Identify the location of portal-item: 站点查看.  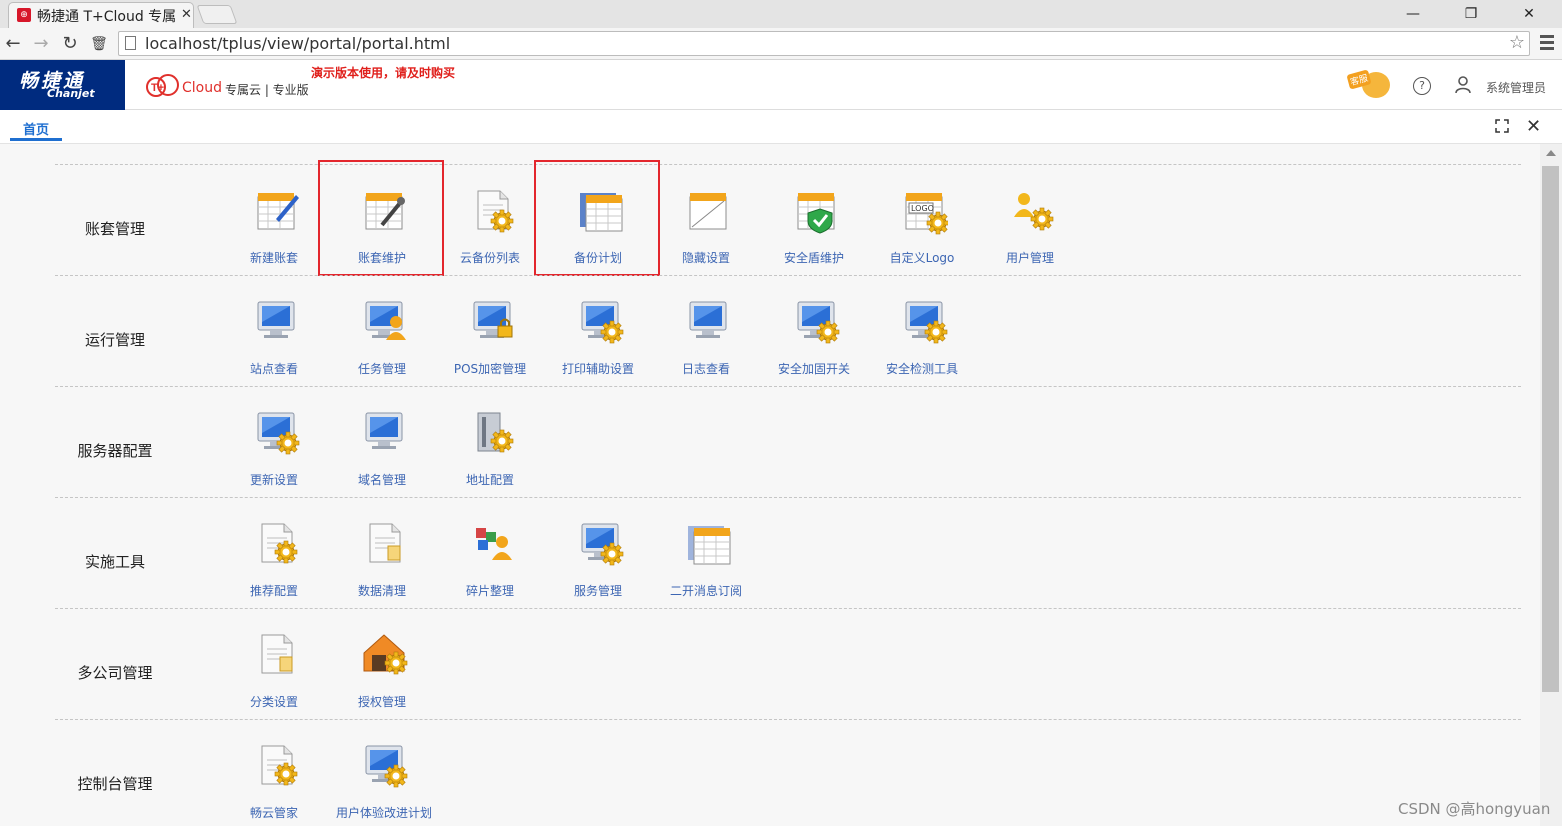
(274, 330).